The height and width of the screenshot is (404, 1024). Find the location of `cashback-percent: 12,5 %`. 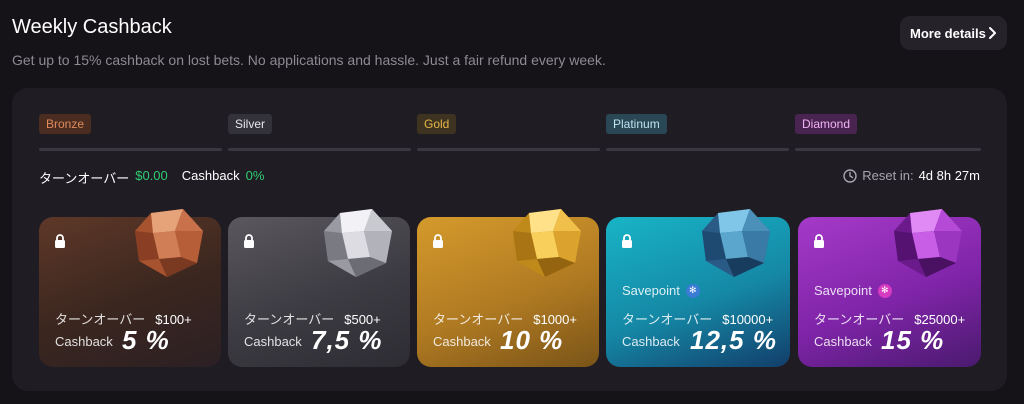

cashback-percent: 12,5 % is located at coordinates (733, 340).